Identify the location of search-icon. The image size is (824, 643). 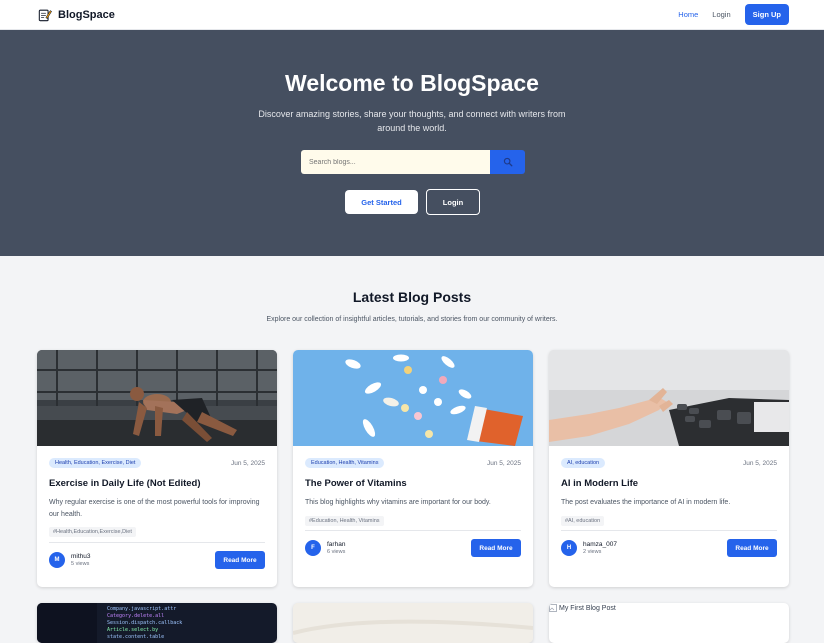
(507, 162).